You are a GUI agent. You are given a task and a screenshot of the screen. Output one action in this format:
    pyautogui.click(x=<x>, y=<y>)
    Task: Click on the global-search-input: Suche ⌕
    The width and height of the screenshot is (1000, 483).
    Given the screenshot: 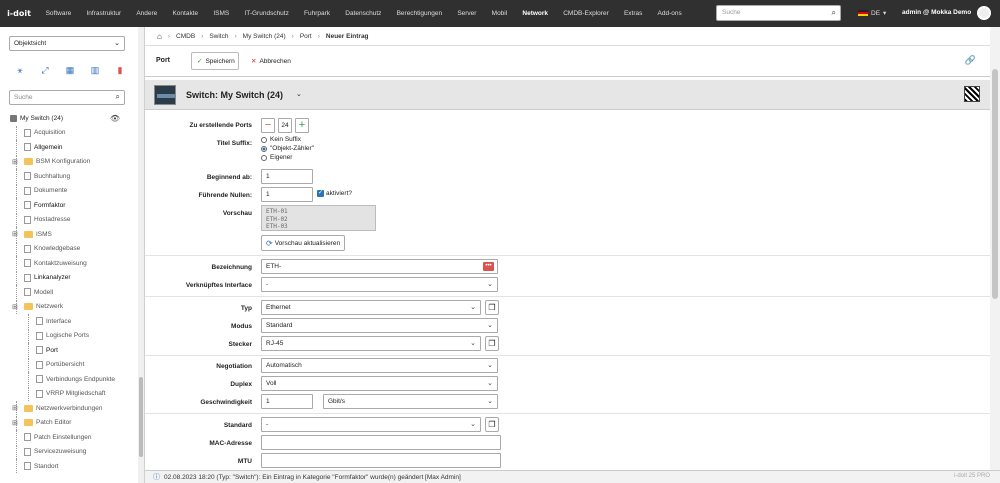 What is the action you would take?
    pyautogui.click(x=778, y=13)
    